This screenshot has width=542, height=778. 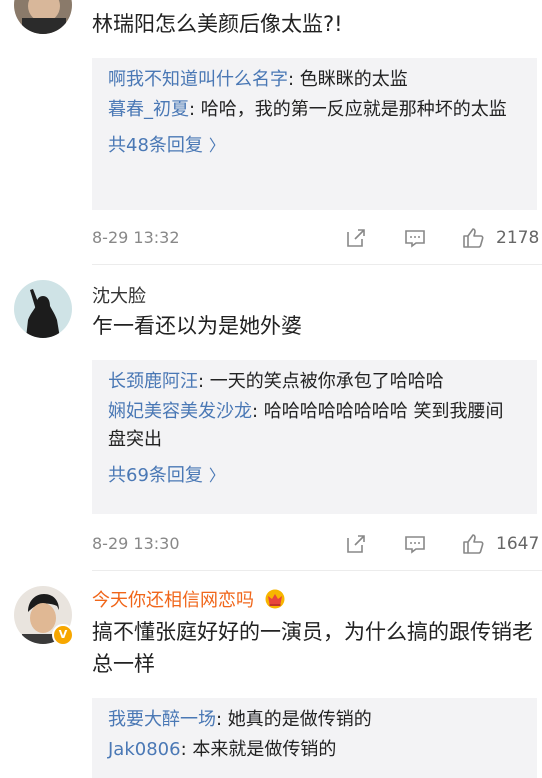 I want to click on reply-username: Jak0806, so click(x=144, y=749).